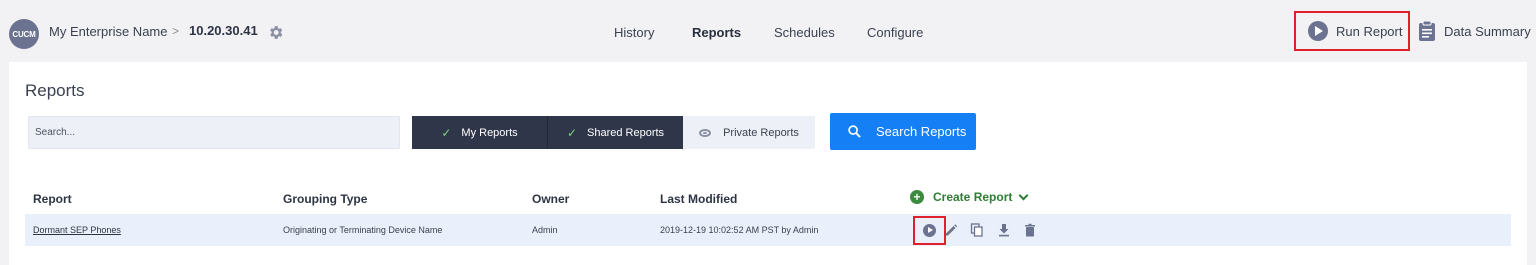 This screenshot has width=1536, height=265. I want to click on download-icon, so click(1004, 230).